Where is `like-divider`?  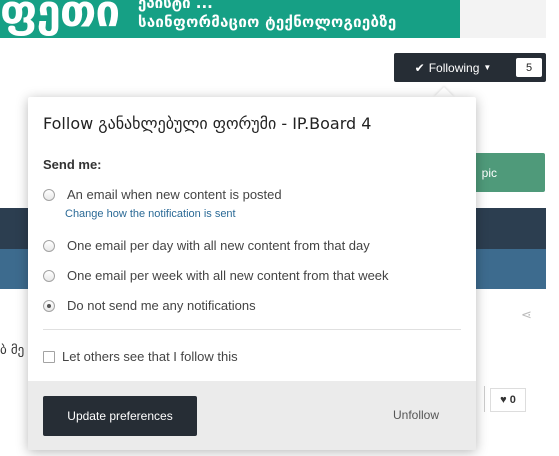
like-divider is located at coordinates (484, 399).